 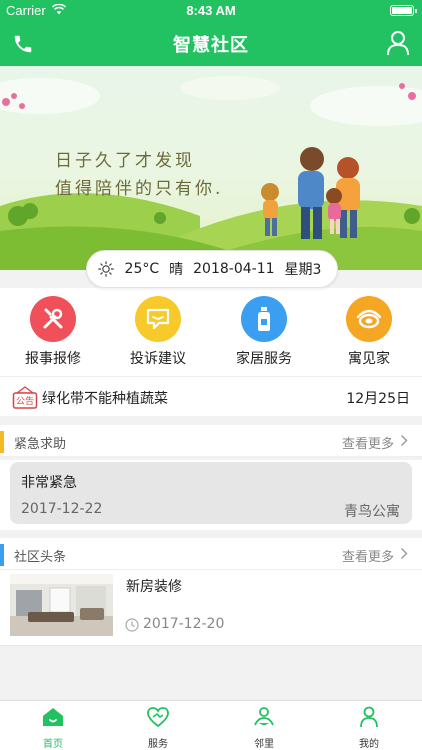 I want to click on quick-action-repair: 报事报修, so click(x=53, y=332).